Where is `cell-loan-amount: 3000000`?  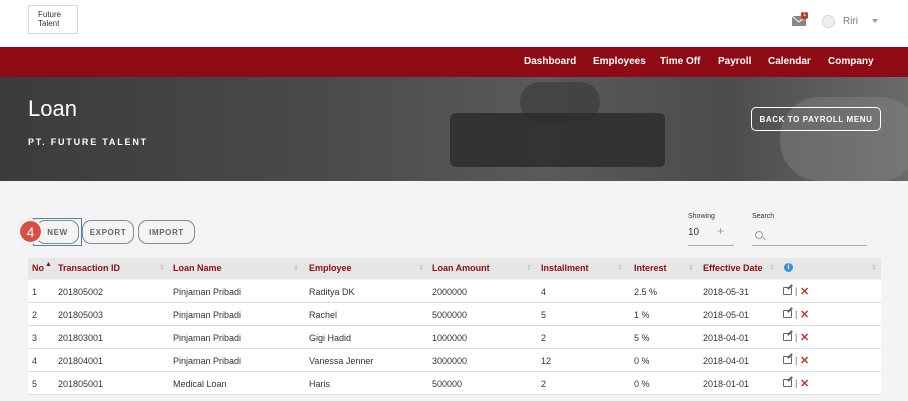
cell-loan-amount: 3000000 is located at coordinates (450, 361).